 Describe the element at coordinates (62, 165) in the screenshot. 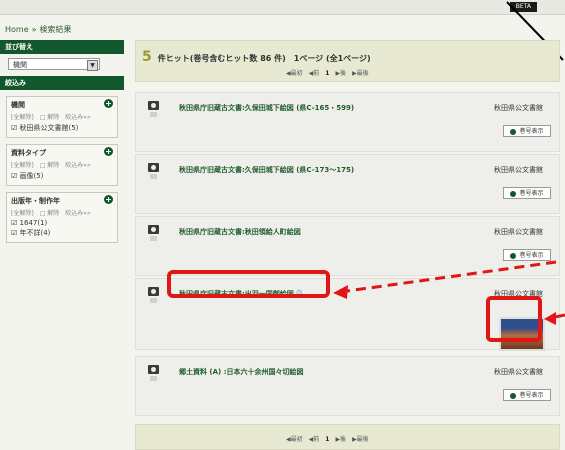

I see `filter-material-type: 資料タイプ + [全解除] □ 解除 絞込み»» ☑ 画像(5)` at that location.